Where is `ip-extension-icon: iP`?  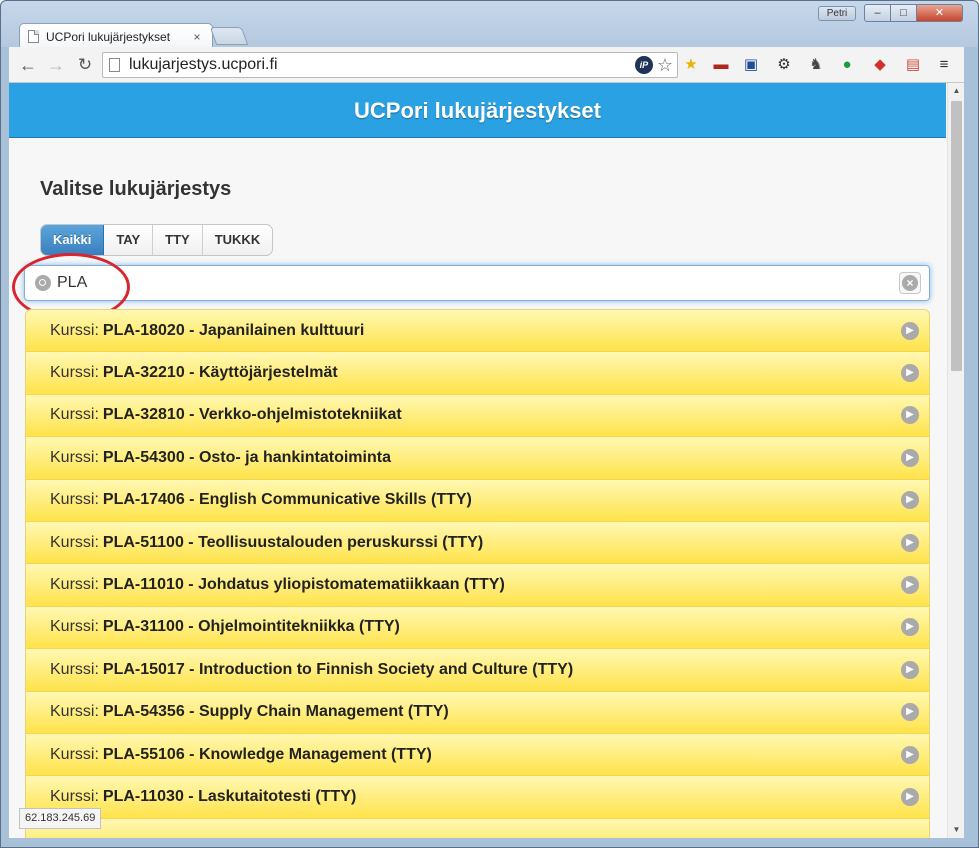 ip-extension-icon: iP is located at coordinates (643, 65).